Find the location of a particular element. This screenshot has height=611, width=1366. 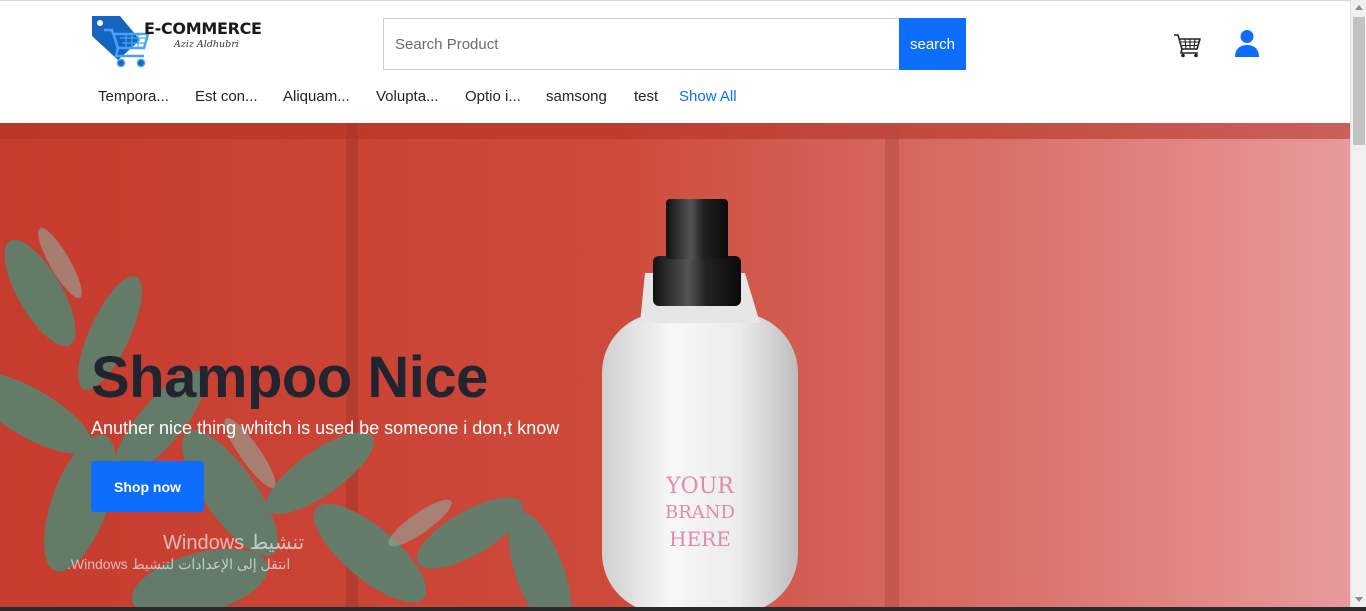

cart-logo-icon is located at coordinates (121, 42).